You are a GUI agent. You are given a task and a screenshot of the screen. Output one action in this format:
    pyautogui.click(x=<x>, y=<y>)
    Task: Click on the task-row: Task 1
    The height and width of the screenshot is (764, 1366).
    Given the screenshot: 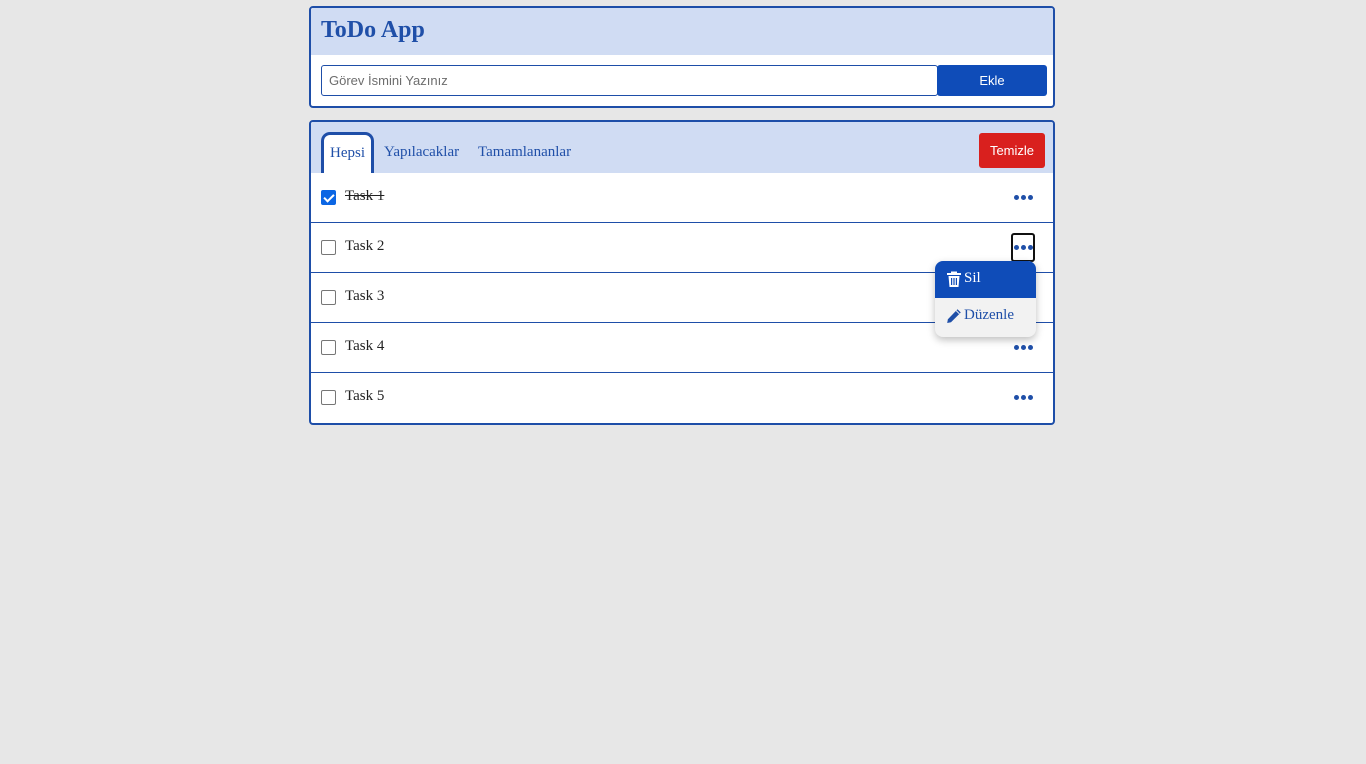 What is the action you would take?
    pyautogui.click(x=682, y=198)
    